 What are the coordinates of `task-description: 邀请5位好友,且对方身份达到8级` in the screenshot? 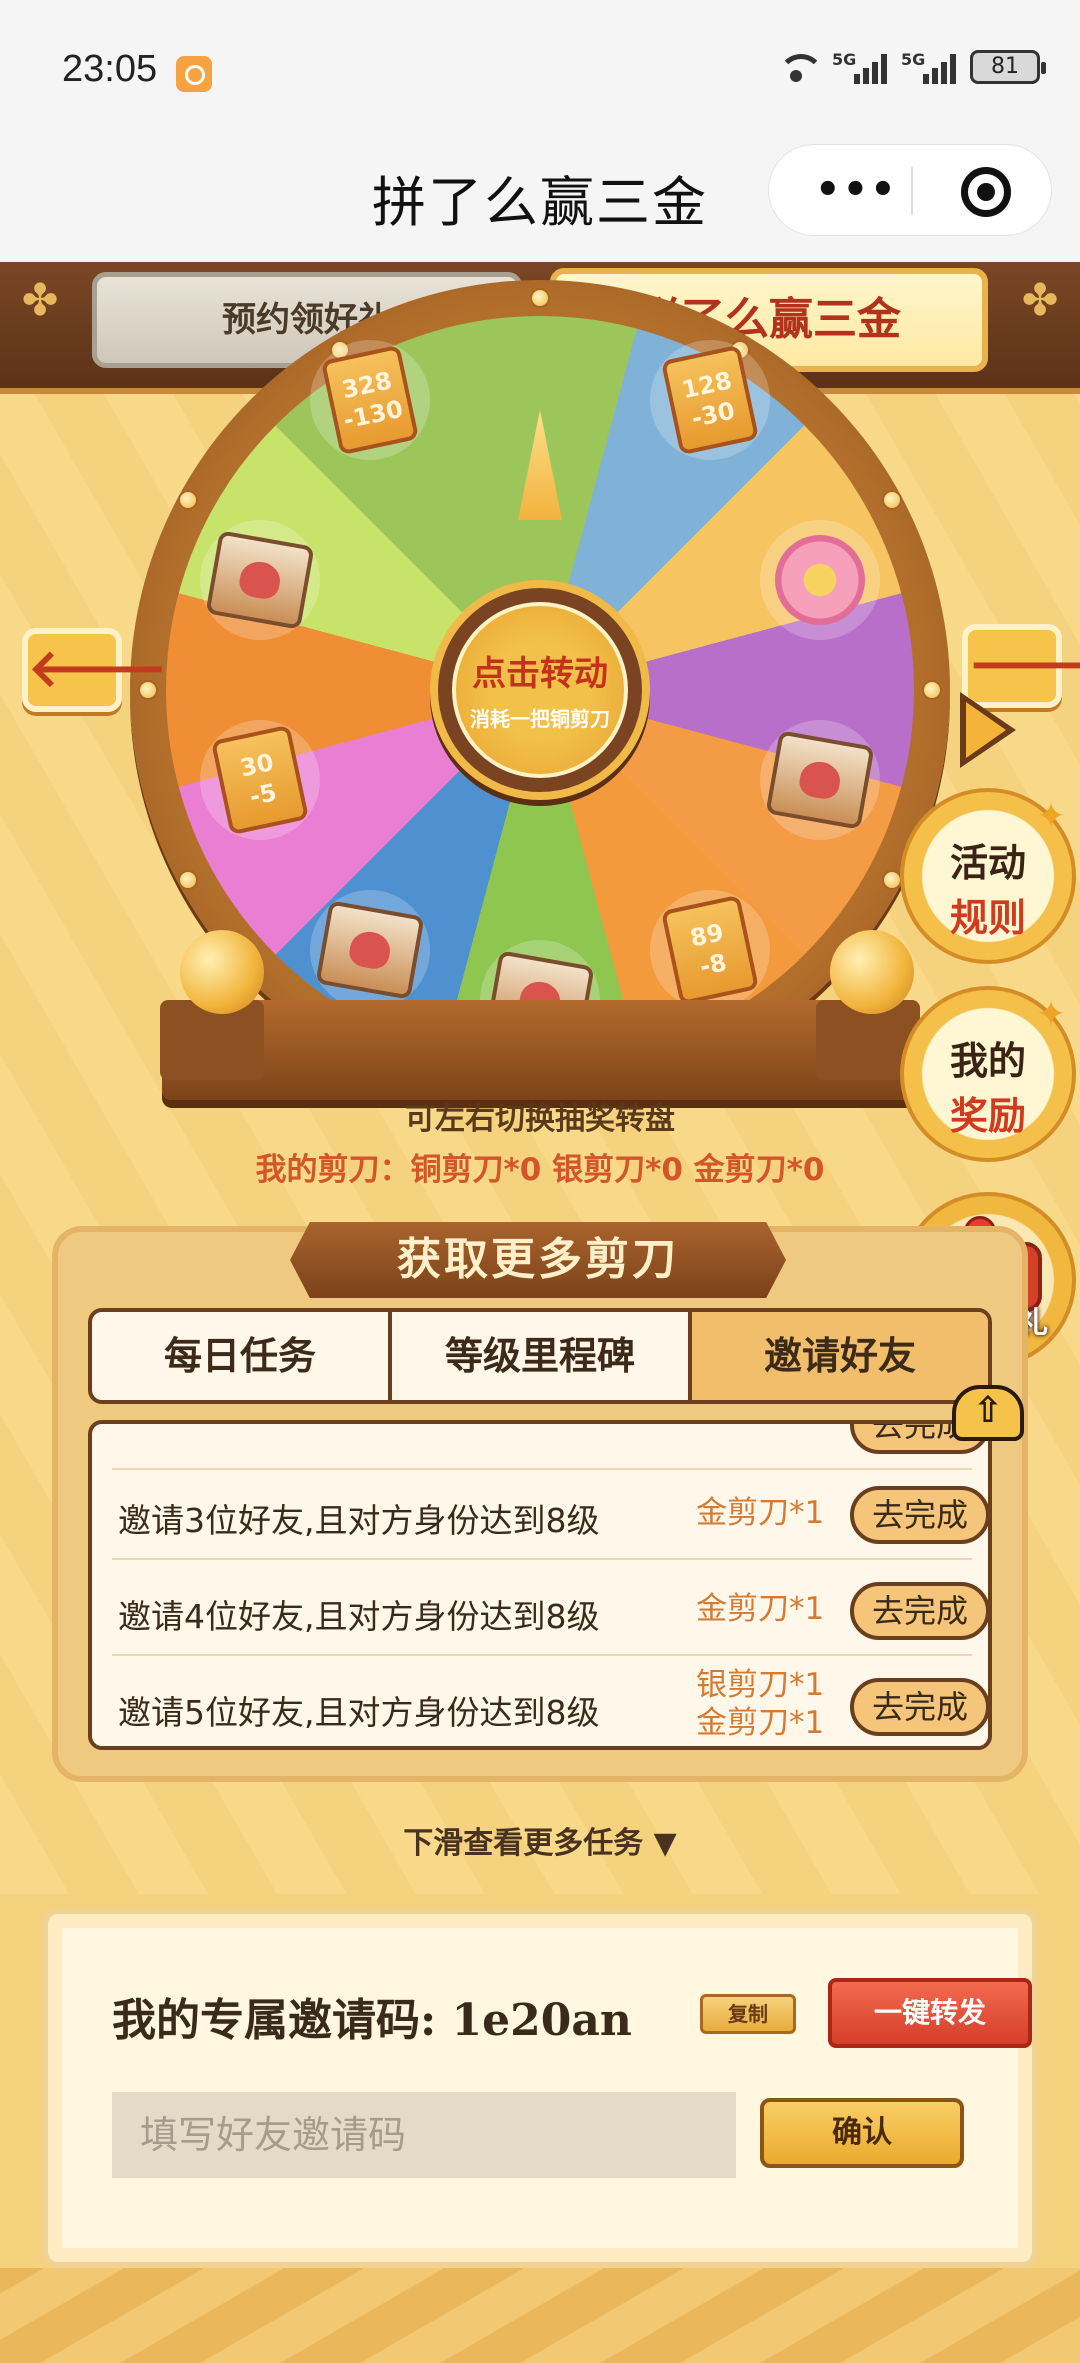 It's located at (359, 1712).